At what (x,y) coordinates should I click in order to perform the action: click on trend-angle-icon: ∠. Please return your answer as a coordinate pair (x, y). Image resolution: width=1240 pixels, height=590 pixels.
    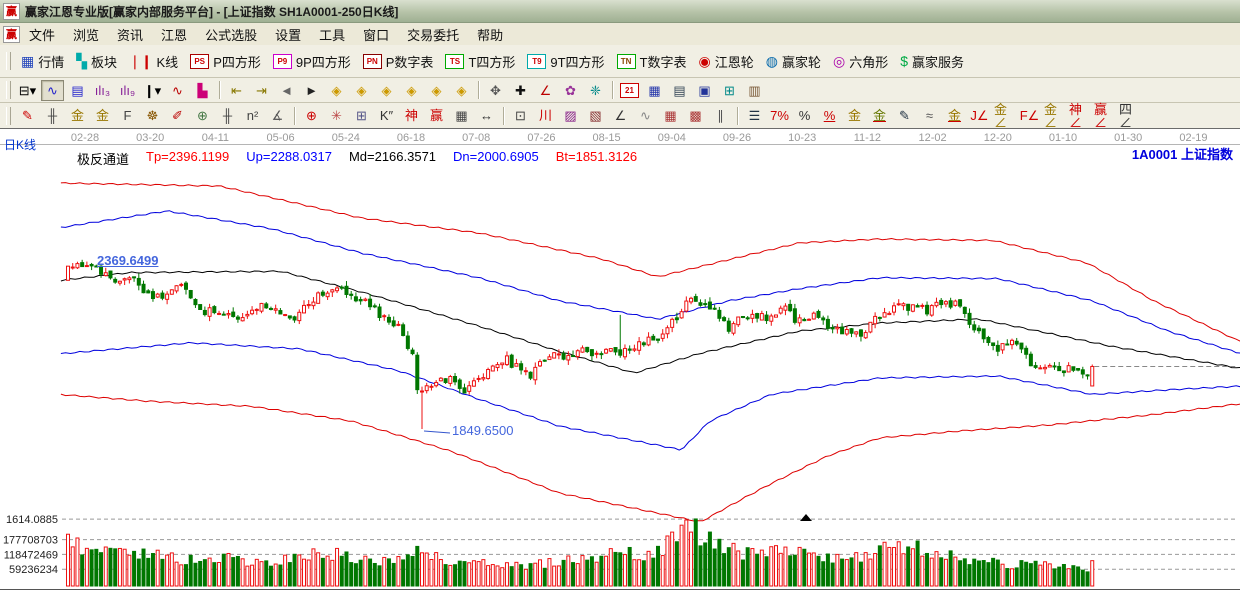
    Looking at the image, I should click on (620, 115).